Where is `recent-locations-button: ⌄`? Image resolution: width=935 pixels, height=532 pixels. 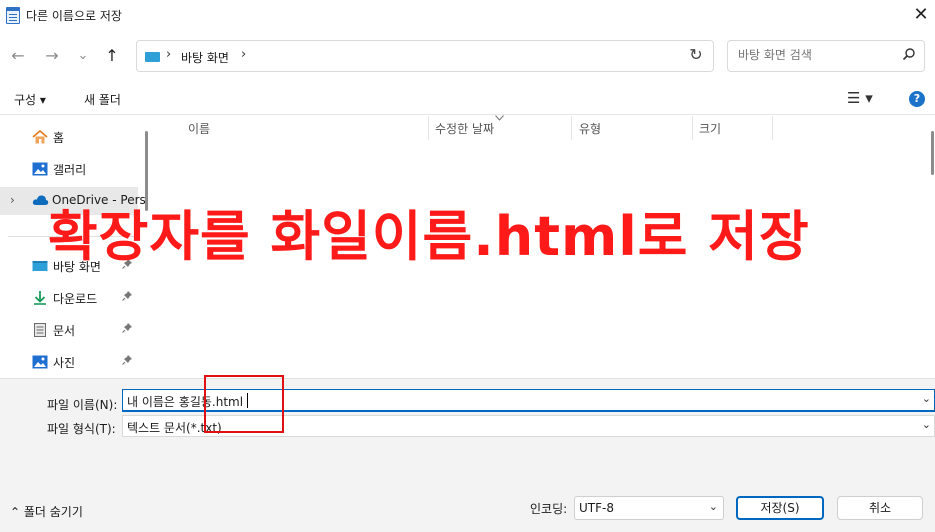 recent-locations-button: ⌄ is located at coordinates (83, 56).